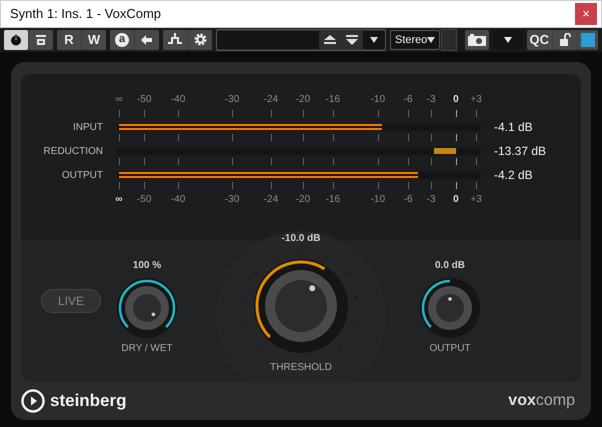 Image resolution: width=602 pixels, height=427 pixels. I want to click on knob-value: 0.0 dB, so click(449, 265).